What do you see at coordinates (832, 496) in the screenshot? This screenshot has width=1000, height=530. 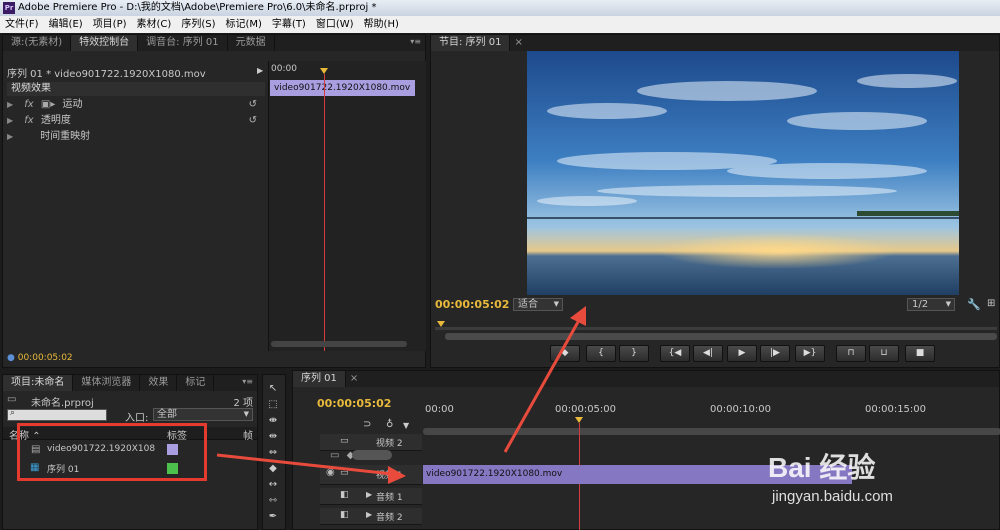 I see `watermark-url: jingyan.baidu.com` at bounding box center [832, 496].